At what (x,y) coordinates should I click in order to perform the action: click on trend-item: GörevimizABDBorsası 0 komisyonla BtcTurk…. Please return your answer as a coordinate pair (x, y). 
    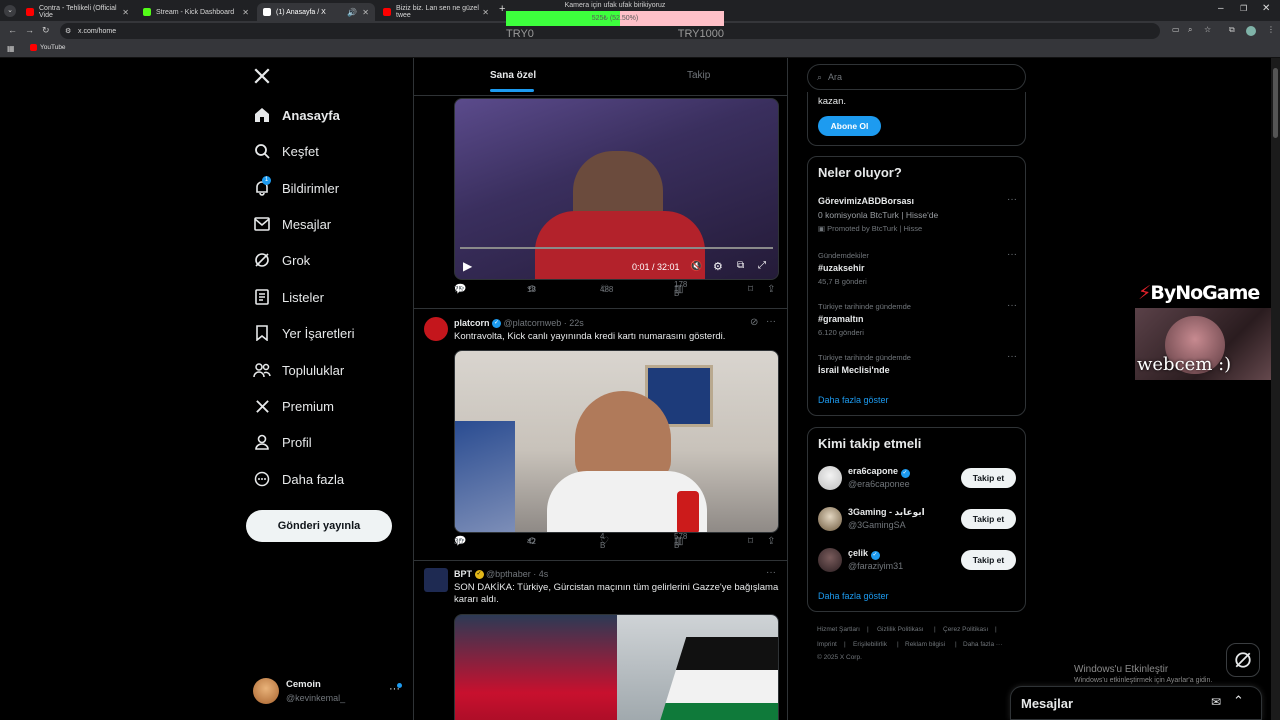
    Looking at the image, I should click on (917, 215).